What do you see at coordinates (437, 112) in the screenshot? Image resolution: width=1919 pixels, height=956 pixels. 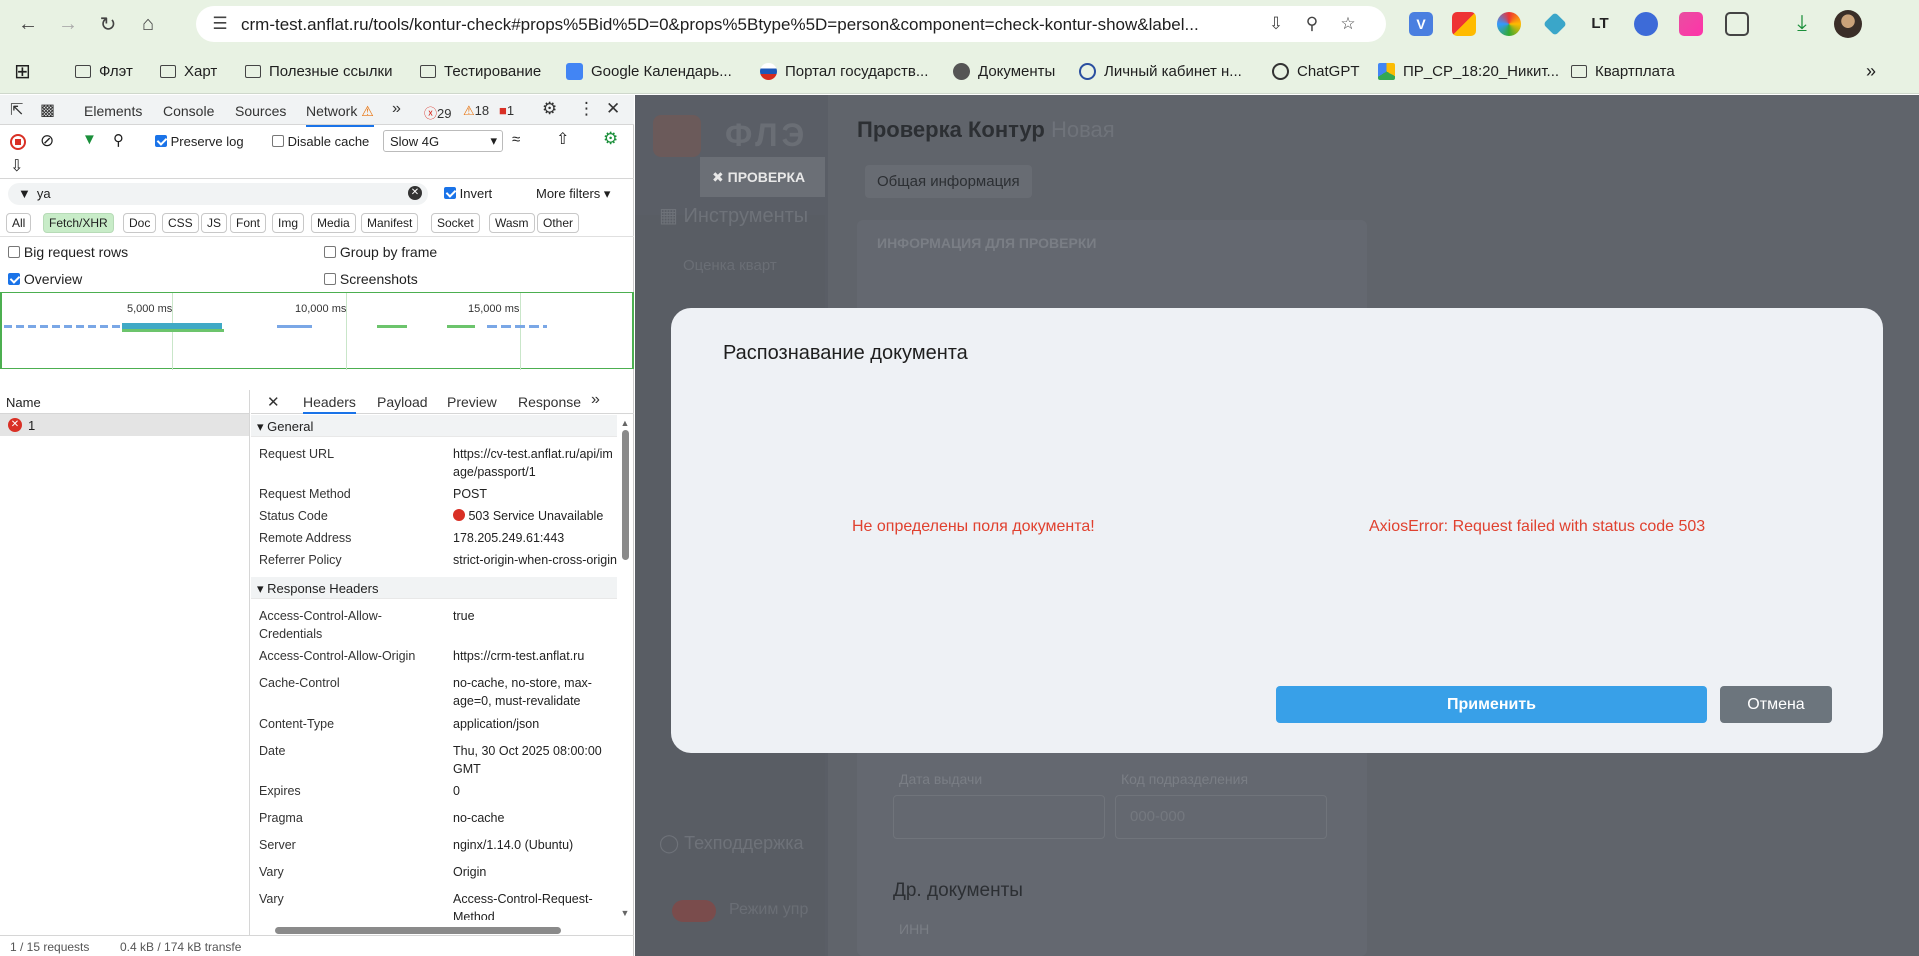 I see `error-count: ⓧ29` at bounding box center [437, 112].